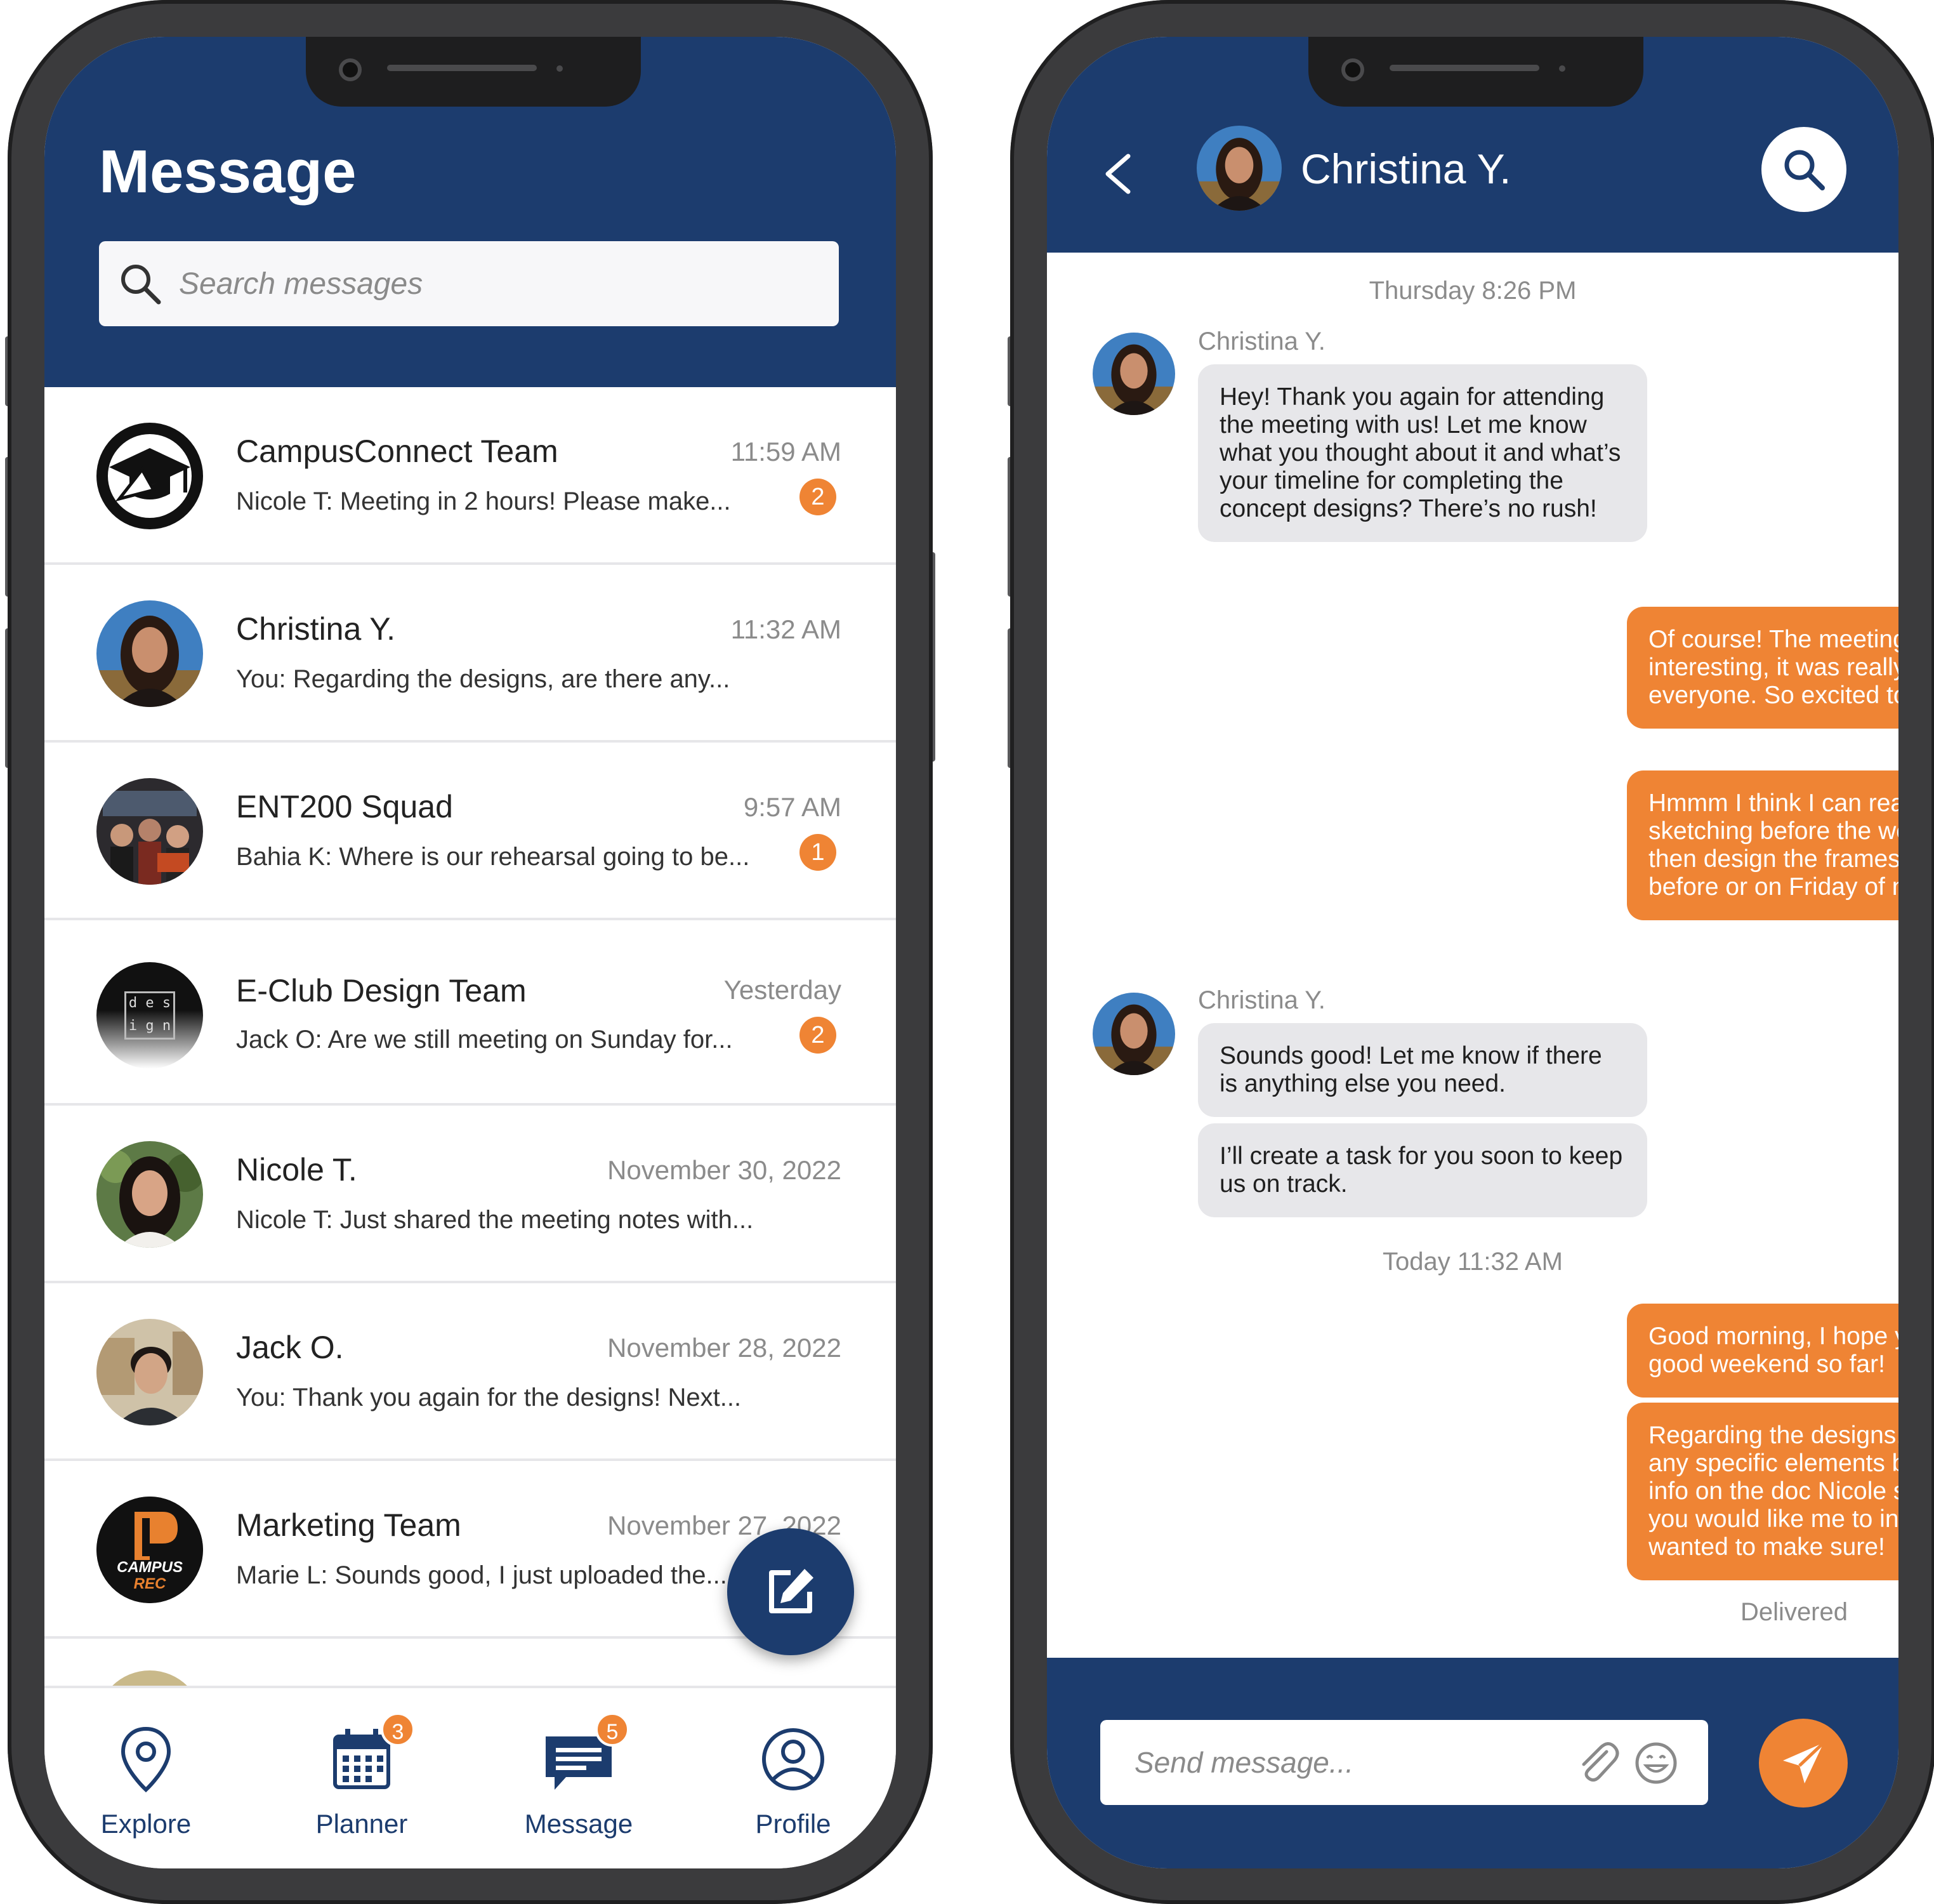 The width and height of the screenshot is (1934, 1904). I want to click on conversation-name: Marketing Team, so click(348, 1525).